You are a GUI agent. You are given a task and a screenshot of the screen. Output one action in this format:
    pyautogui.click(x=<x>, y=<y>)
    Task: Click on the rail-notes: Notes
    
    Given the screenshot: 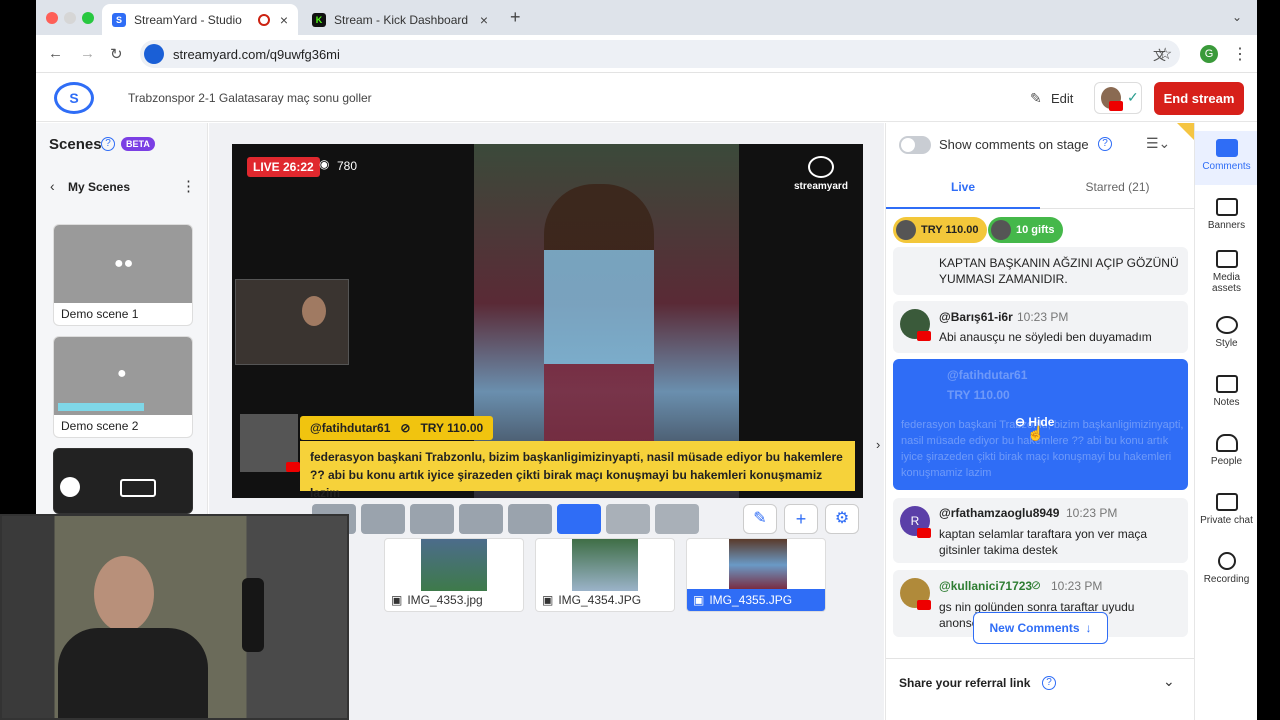 What is the action you would take?
    pyautogui.click(x=1226, y=391)
    